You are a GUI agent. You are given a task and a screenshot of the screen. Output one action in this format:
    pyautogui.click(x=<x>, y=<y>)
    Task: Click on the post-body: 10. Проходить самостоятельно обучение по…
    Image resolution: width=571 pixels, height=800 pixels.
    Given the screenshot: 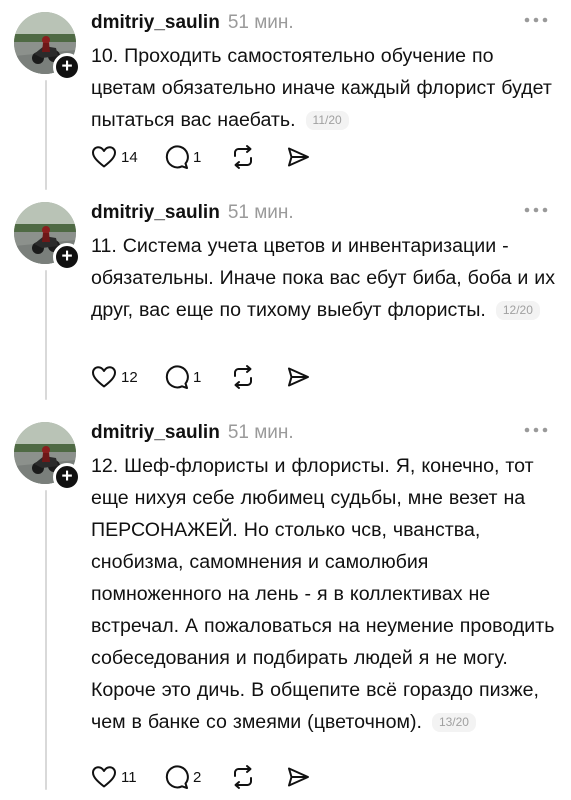 What is the action you would take?
    pyautogui.click(x=326, y=88)
    